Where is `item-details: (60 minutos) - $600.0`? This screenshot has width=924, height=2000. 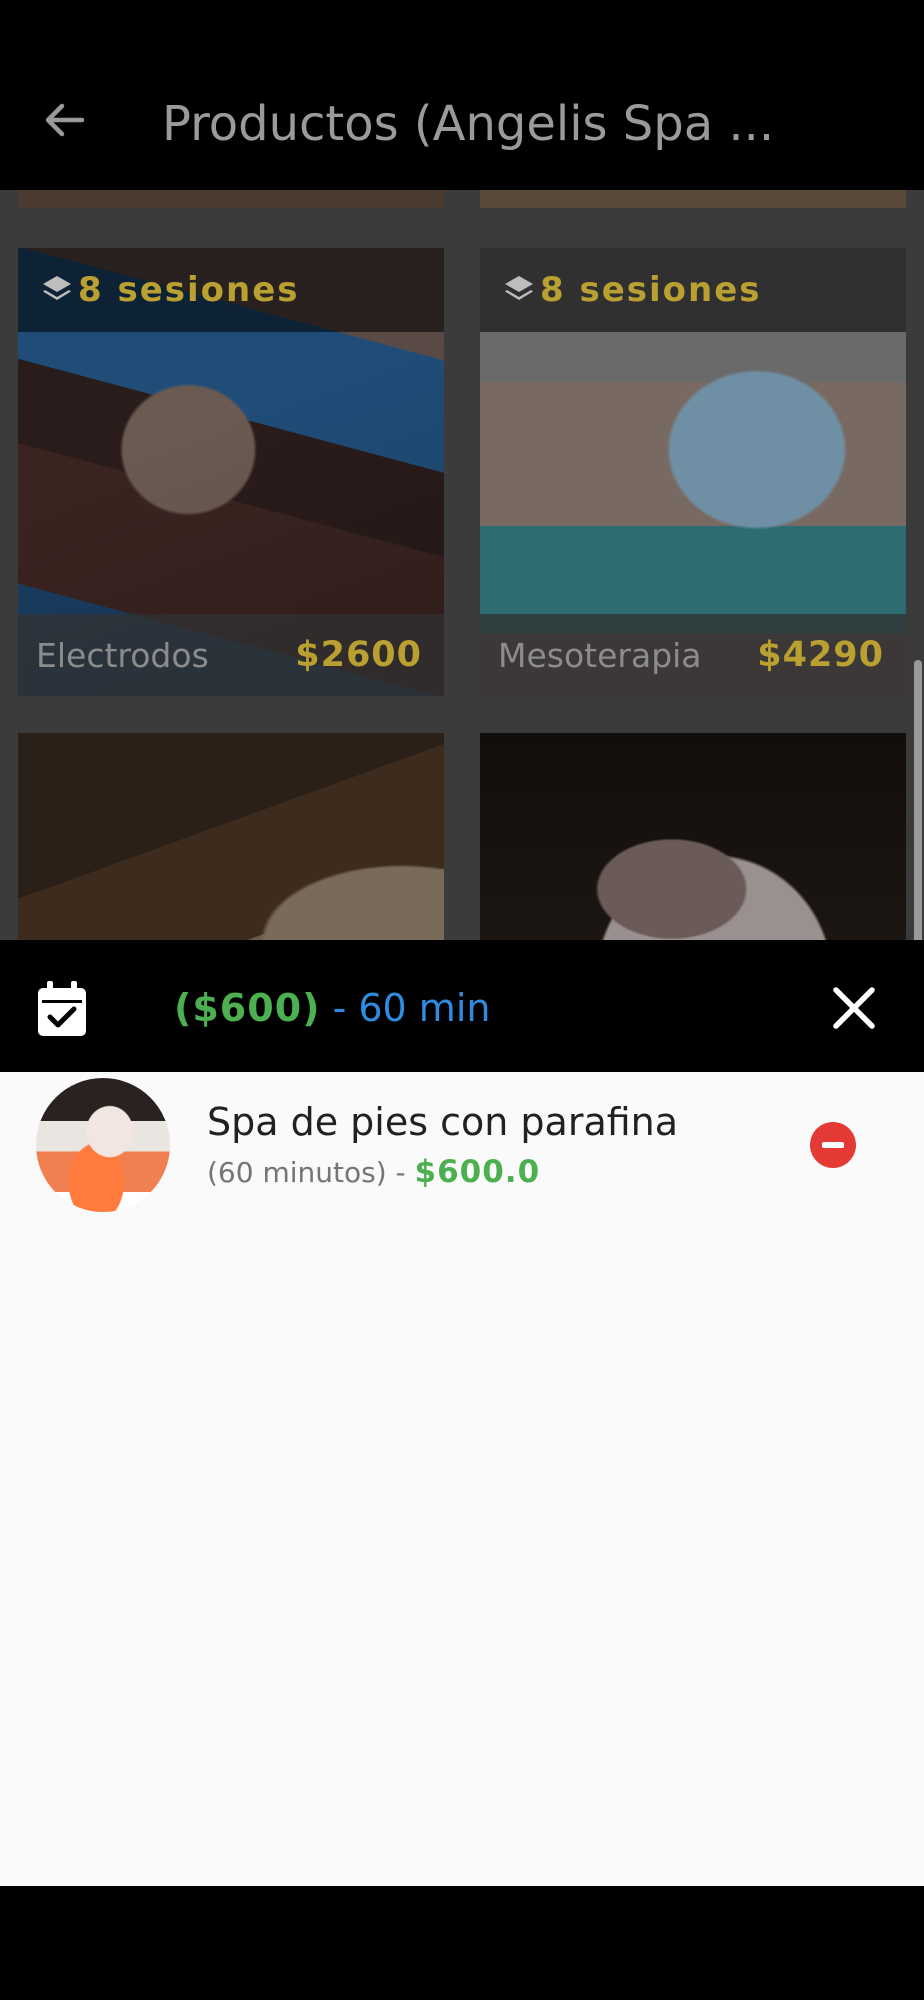 item-details: (60 minutos) - $600.0 is located at coordinates (373, 1172).